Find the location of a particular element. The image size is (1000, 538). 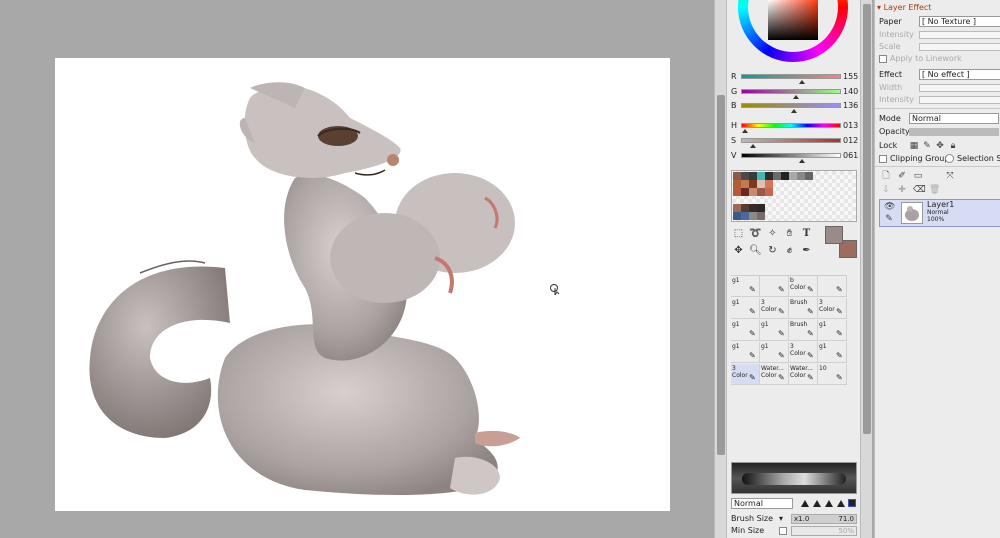

color-wheel is located at coordinates (793, 31).